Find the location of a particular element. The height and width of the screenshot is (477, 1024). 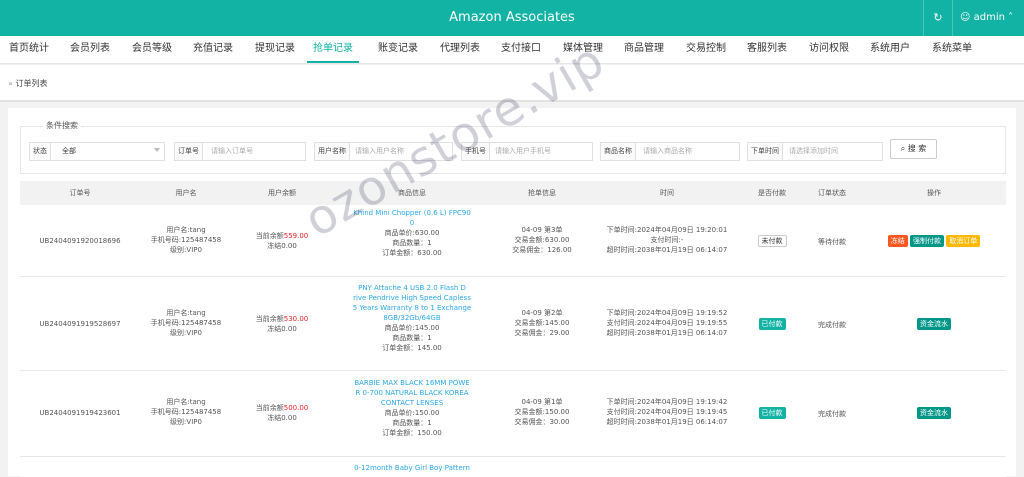

balance-value: 559.00 is located at coordinates (296, 236).